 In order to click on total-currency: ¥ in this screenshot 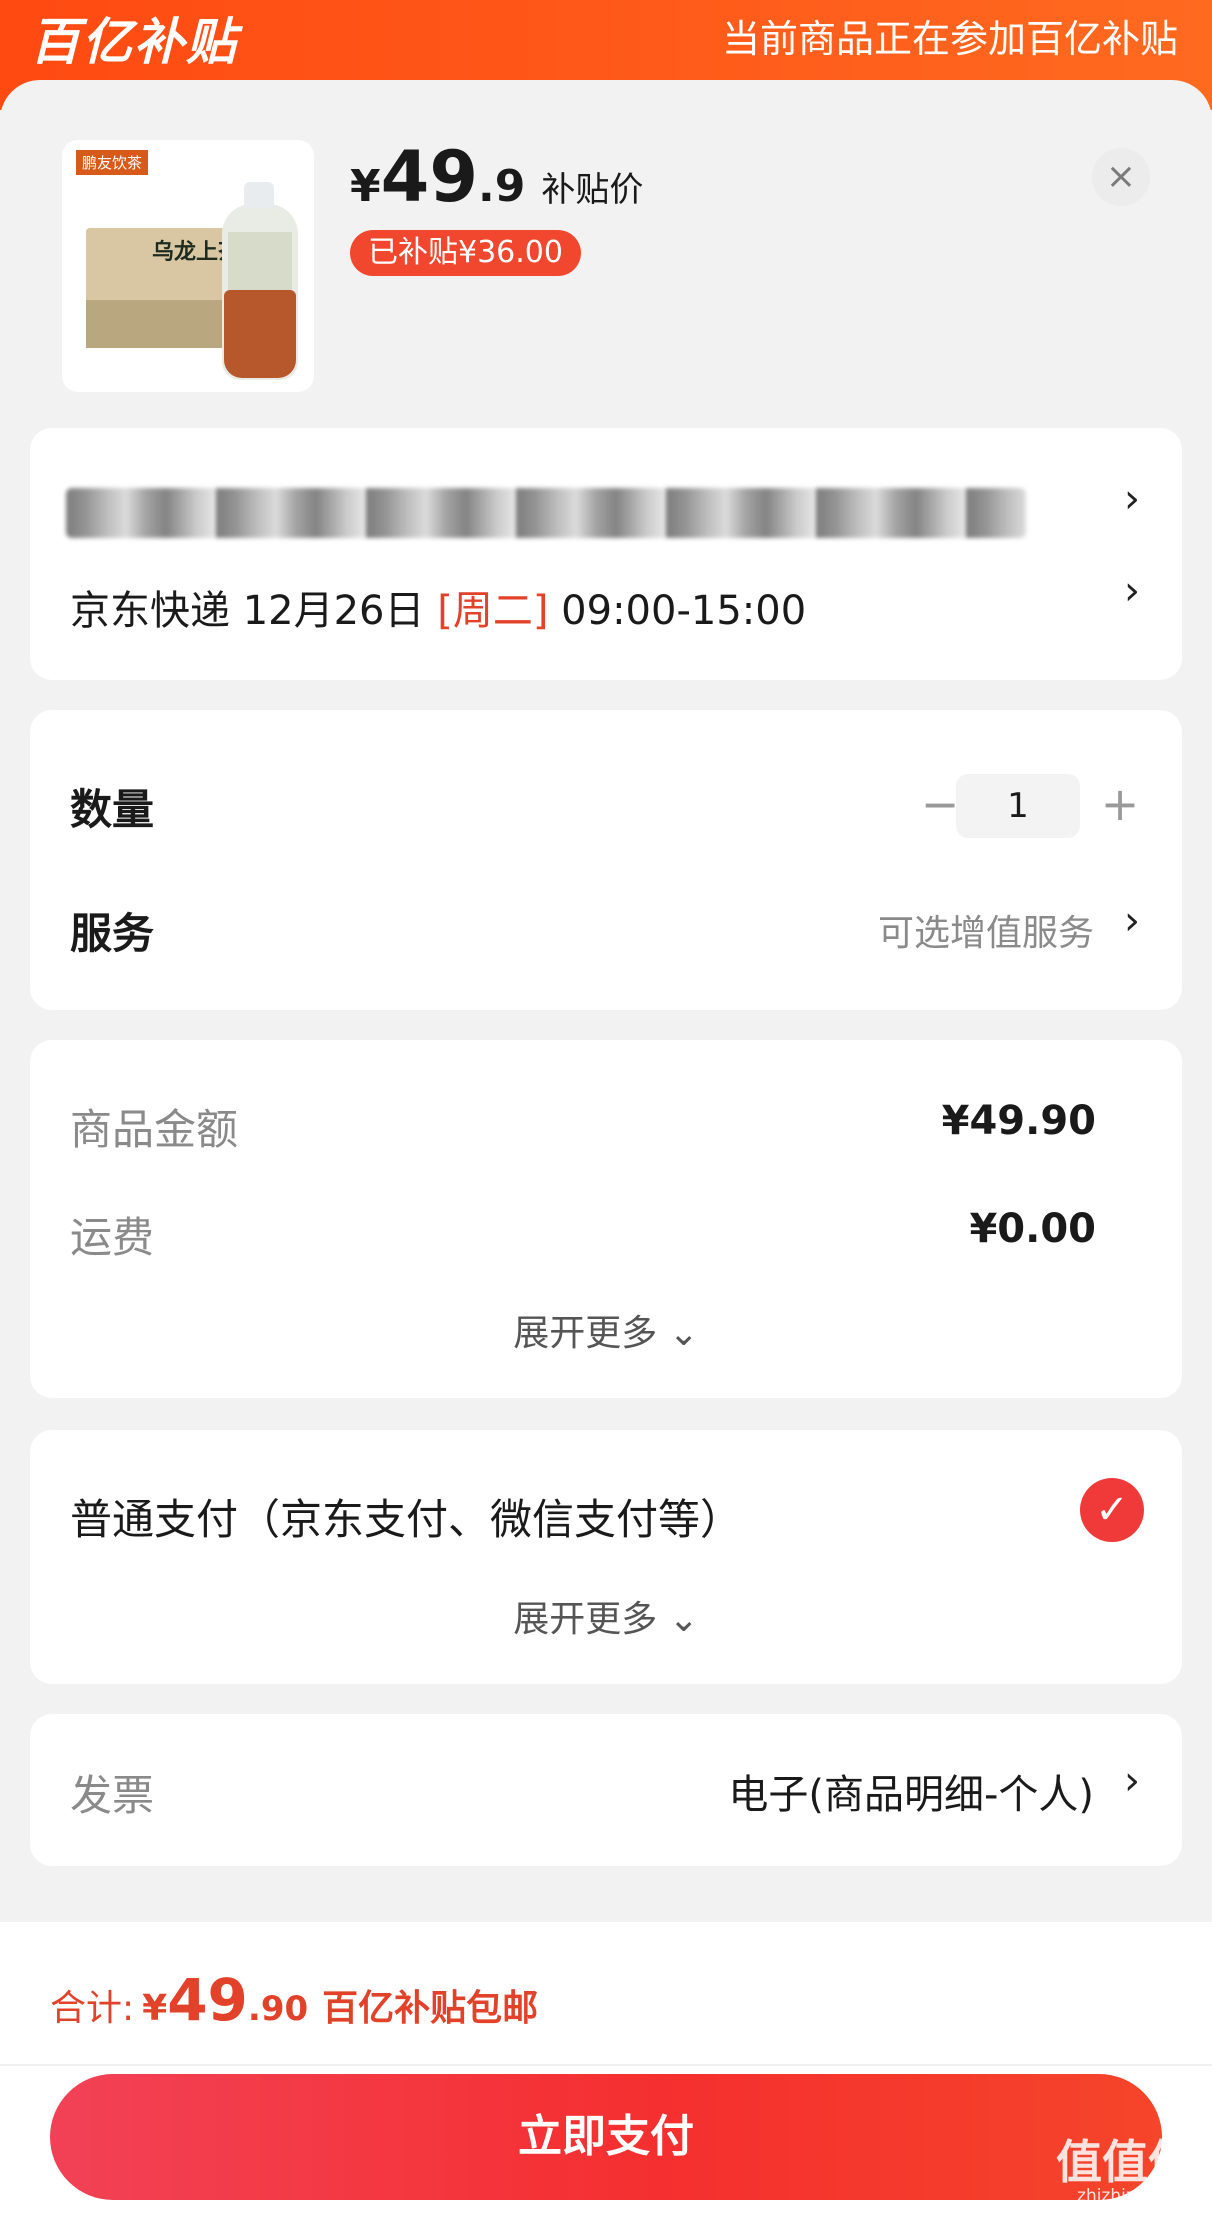, I will do `click(155, 2008)`.